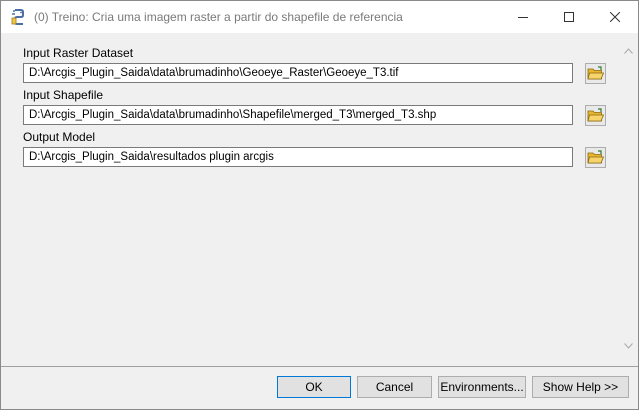 The height and width of the screenshot is (410, 639). I want to click on python-script-icon, so click(18, 17).